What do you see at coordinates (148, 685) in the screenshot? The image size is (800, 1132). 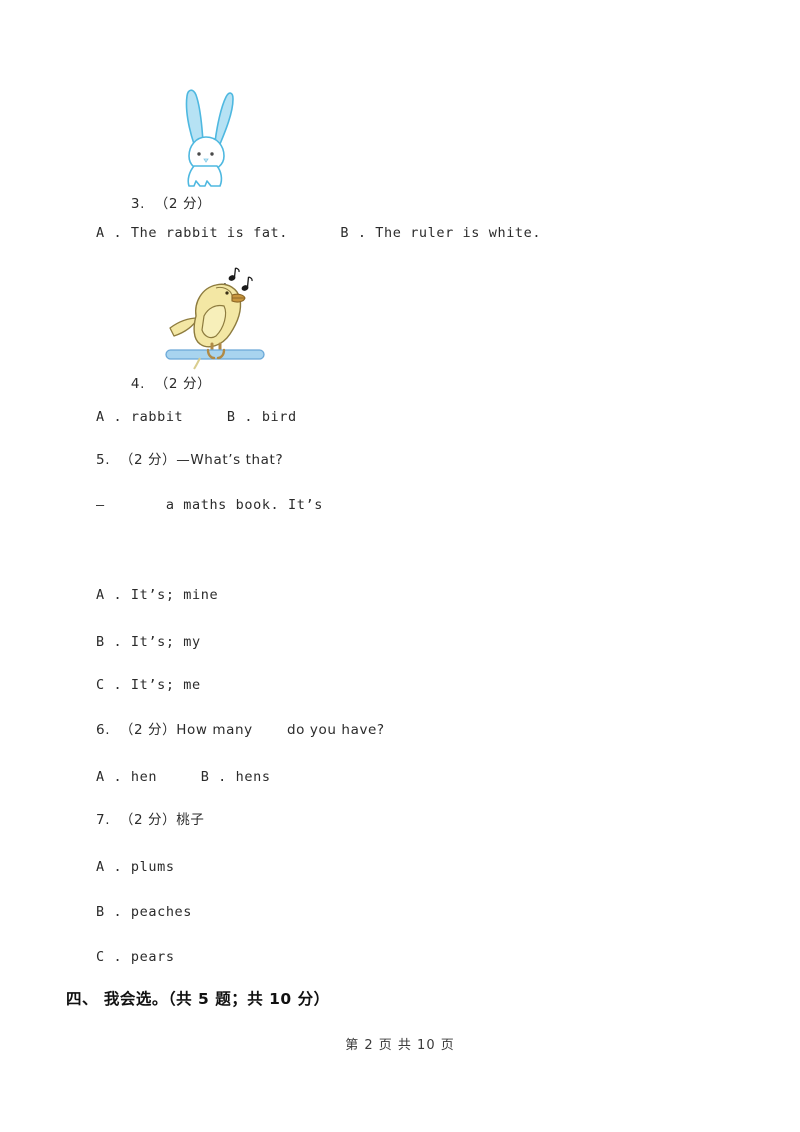 I see `question-5-option-c: C . It’s; me` at bounding box center [148, 685].